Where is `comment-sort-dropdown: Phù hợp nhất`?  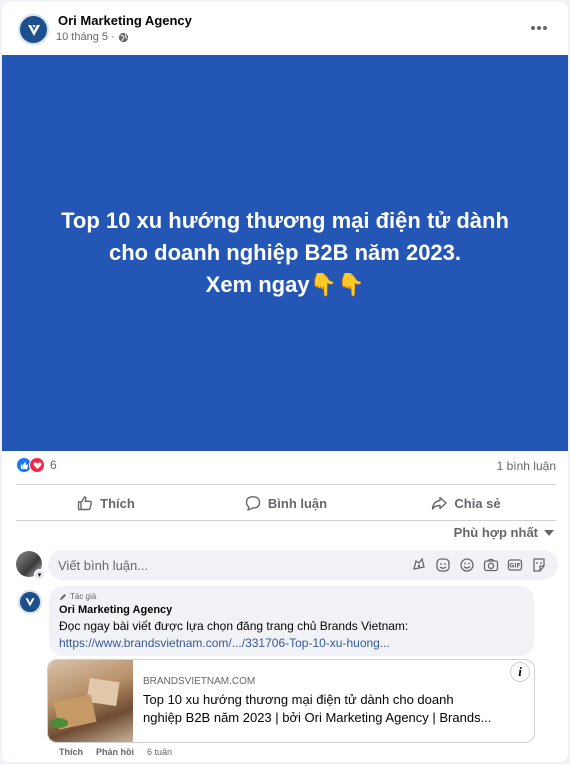
comment-sort-dropdown: Phù hợp nhất is located at coordinates (504, 532).